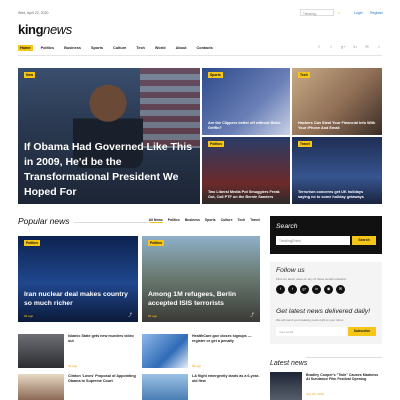  I want to click on follow-title: Follow us, so click(290, 270).